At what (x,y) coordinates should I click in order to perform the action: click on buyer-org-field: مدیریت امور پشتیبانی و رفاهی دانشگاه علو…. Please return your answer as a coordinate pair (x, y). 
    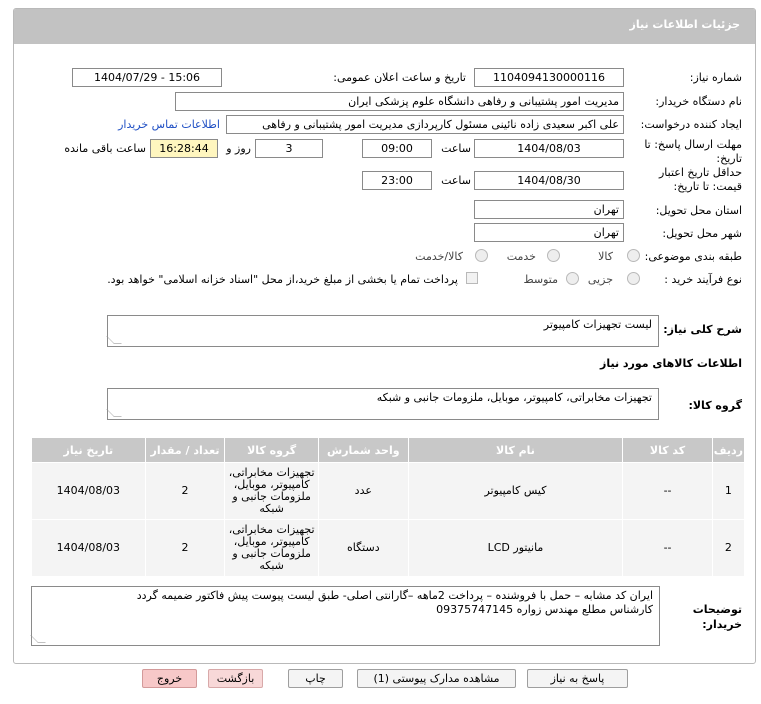
    Looking at the image, I should click on (399, 101).